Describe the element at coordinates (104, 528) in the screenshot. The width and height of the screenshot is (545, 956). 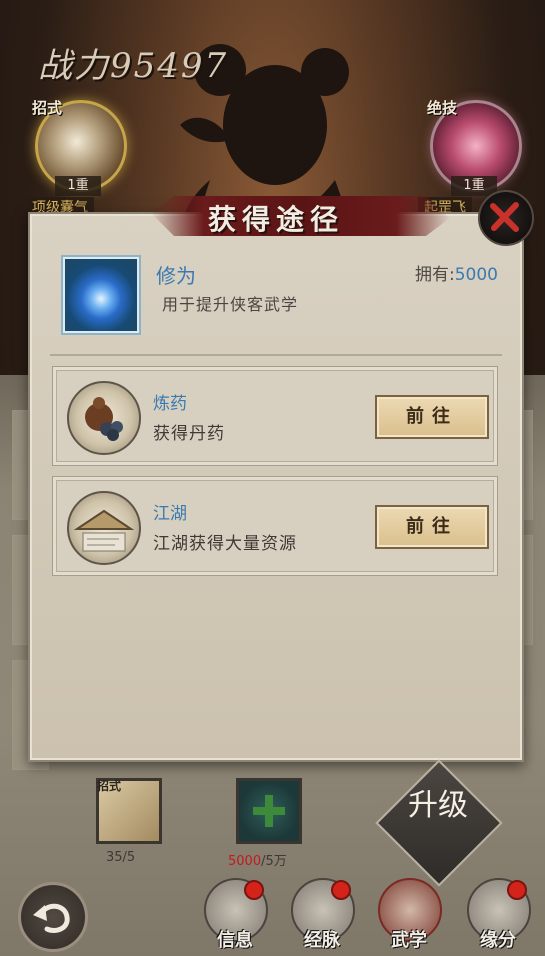
I see `jianghu-hat-icon` at that location.